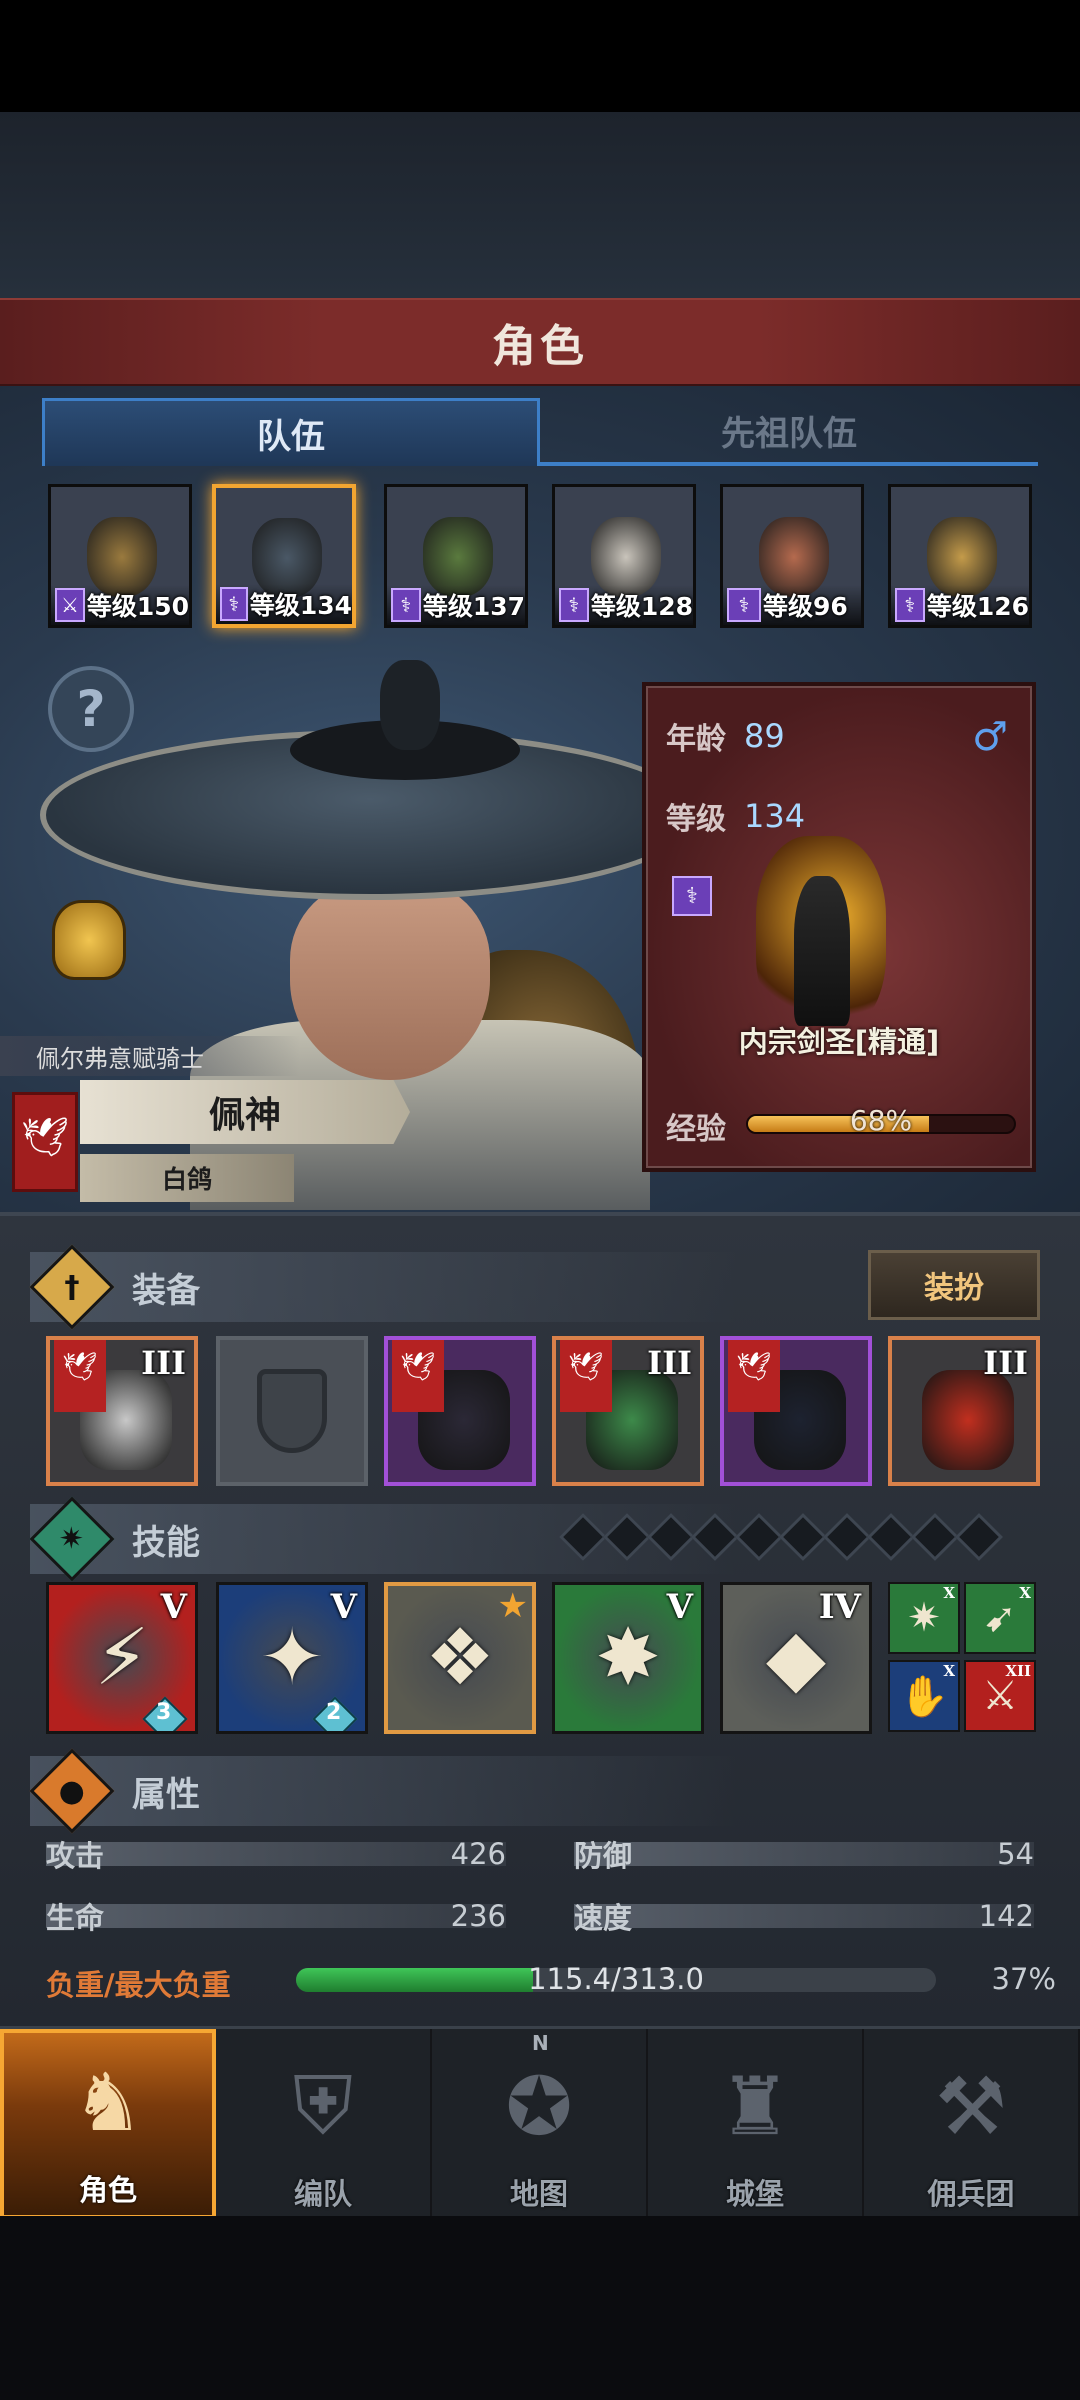 The image size is (1080, 2400). What do you see at coordinates (138, 1985) in the screenshot?
I see `load-label: 负重/最大负重` at bounding box center [138, 1985].